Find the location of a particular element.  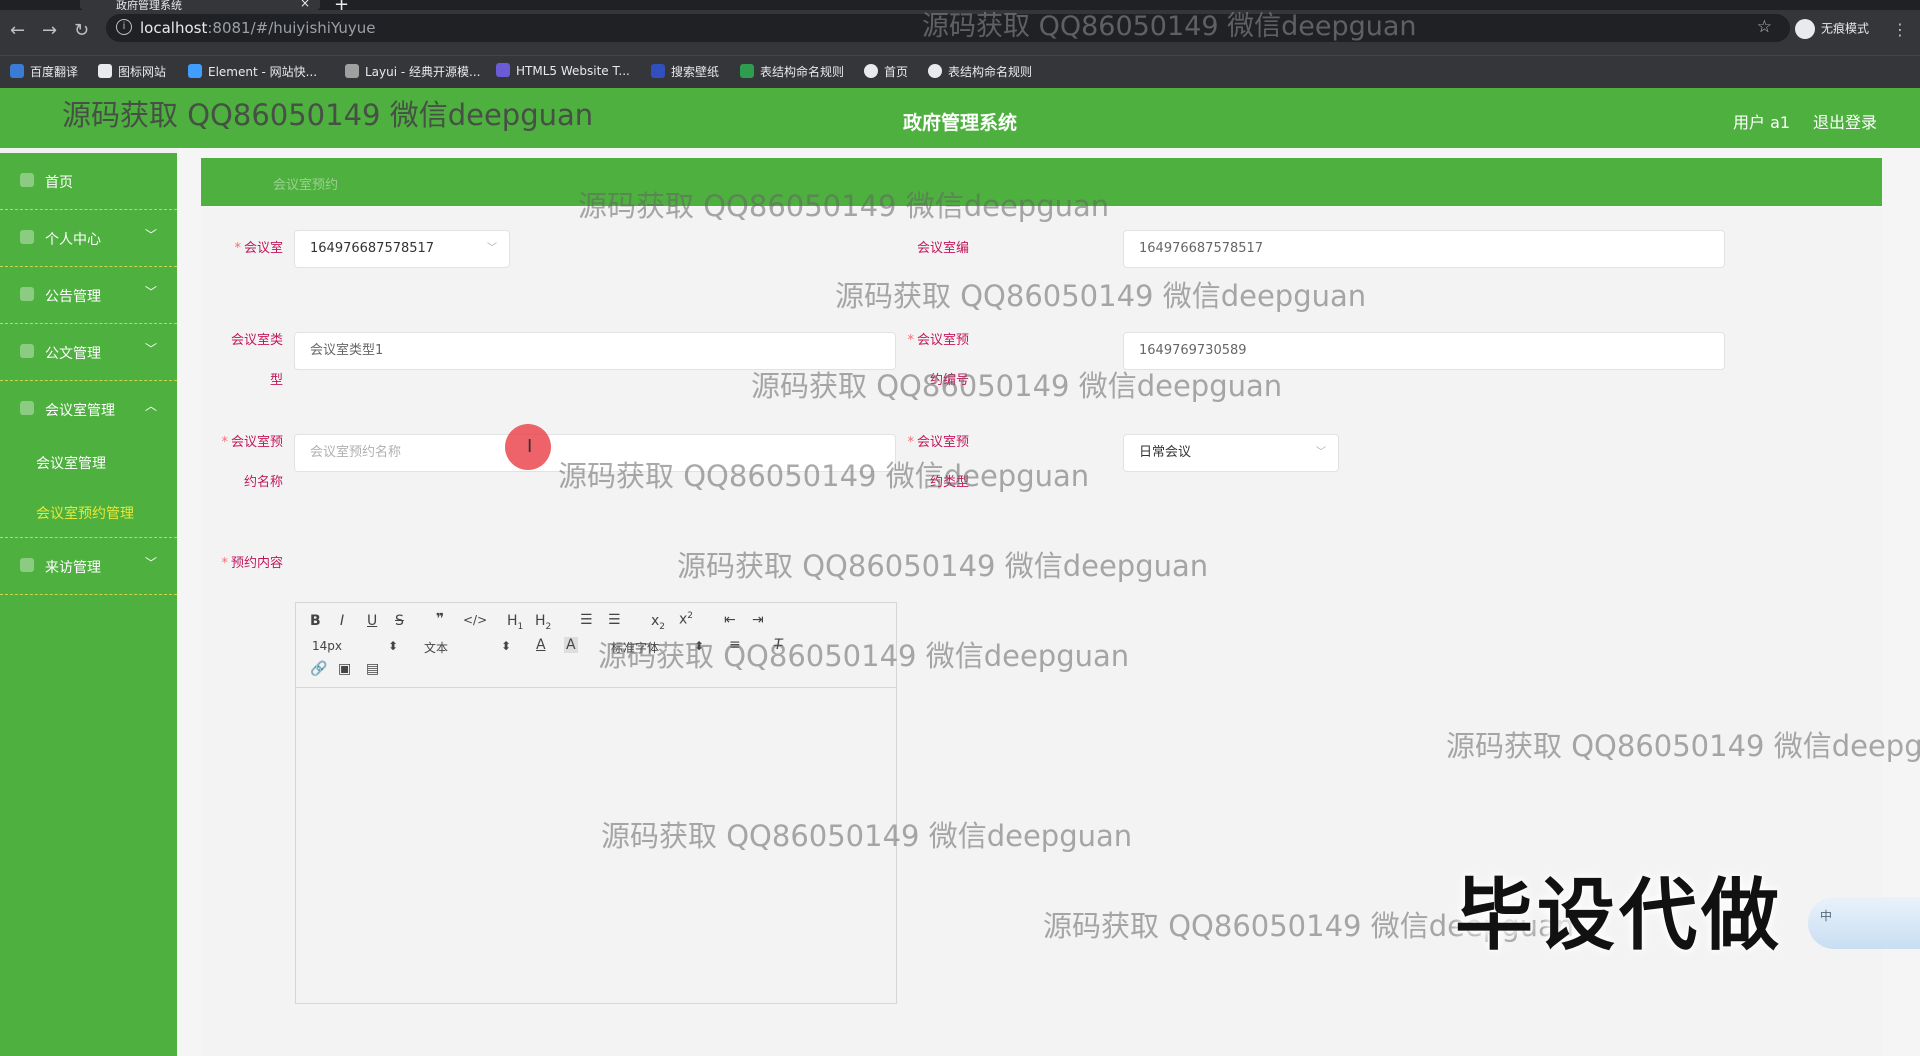

bookmark-label: 百度翻译 is located at coordinates (54, 72).